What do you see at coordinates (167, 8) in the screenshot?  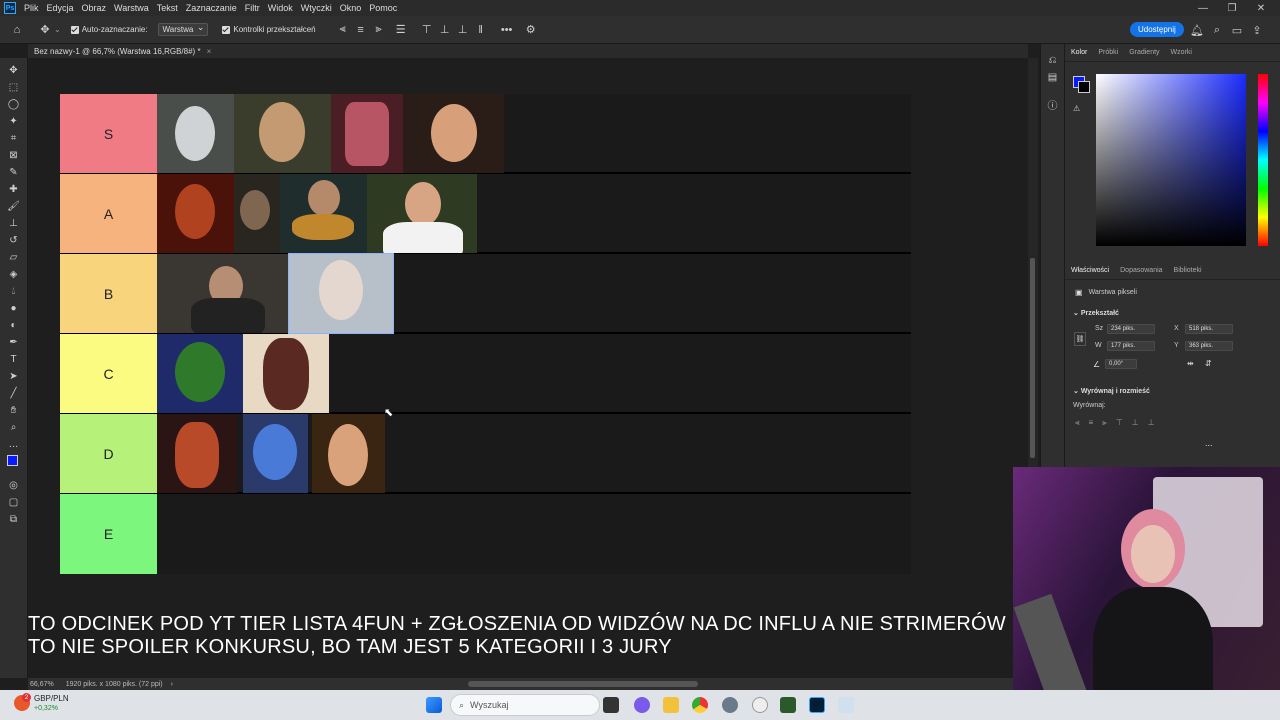 I see `menu-tekst: Tekst` at bounding box center [167, 8].